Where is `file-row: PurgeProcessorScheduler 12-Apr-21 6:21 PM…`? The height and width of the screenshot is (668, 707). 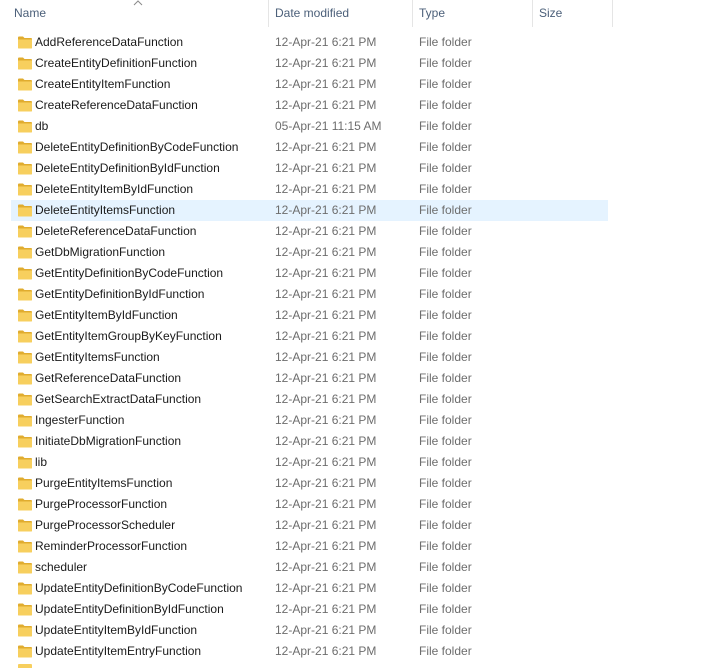
file-row: PurgeProcessorScheduler 12-Apr-21 6:21 PM… is located at coordinates (309, 525).